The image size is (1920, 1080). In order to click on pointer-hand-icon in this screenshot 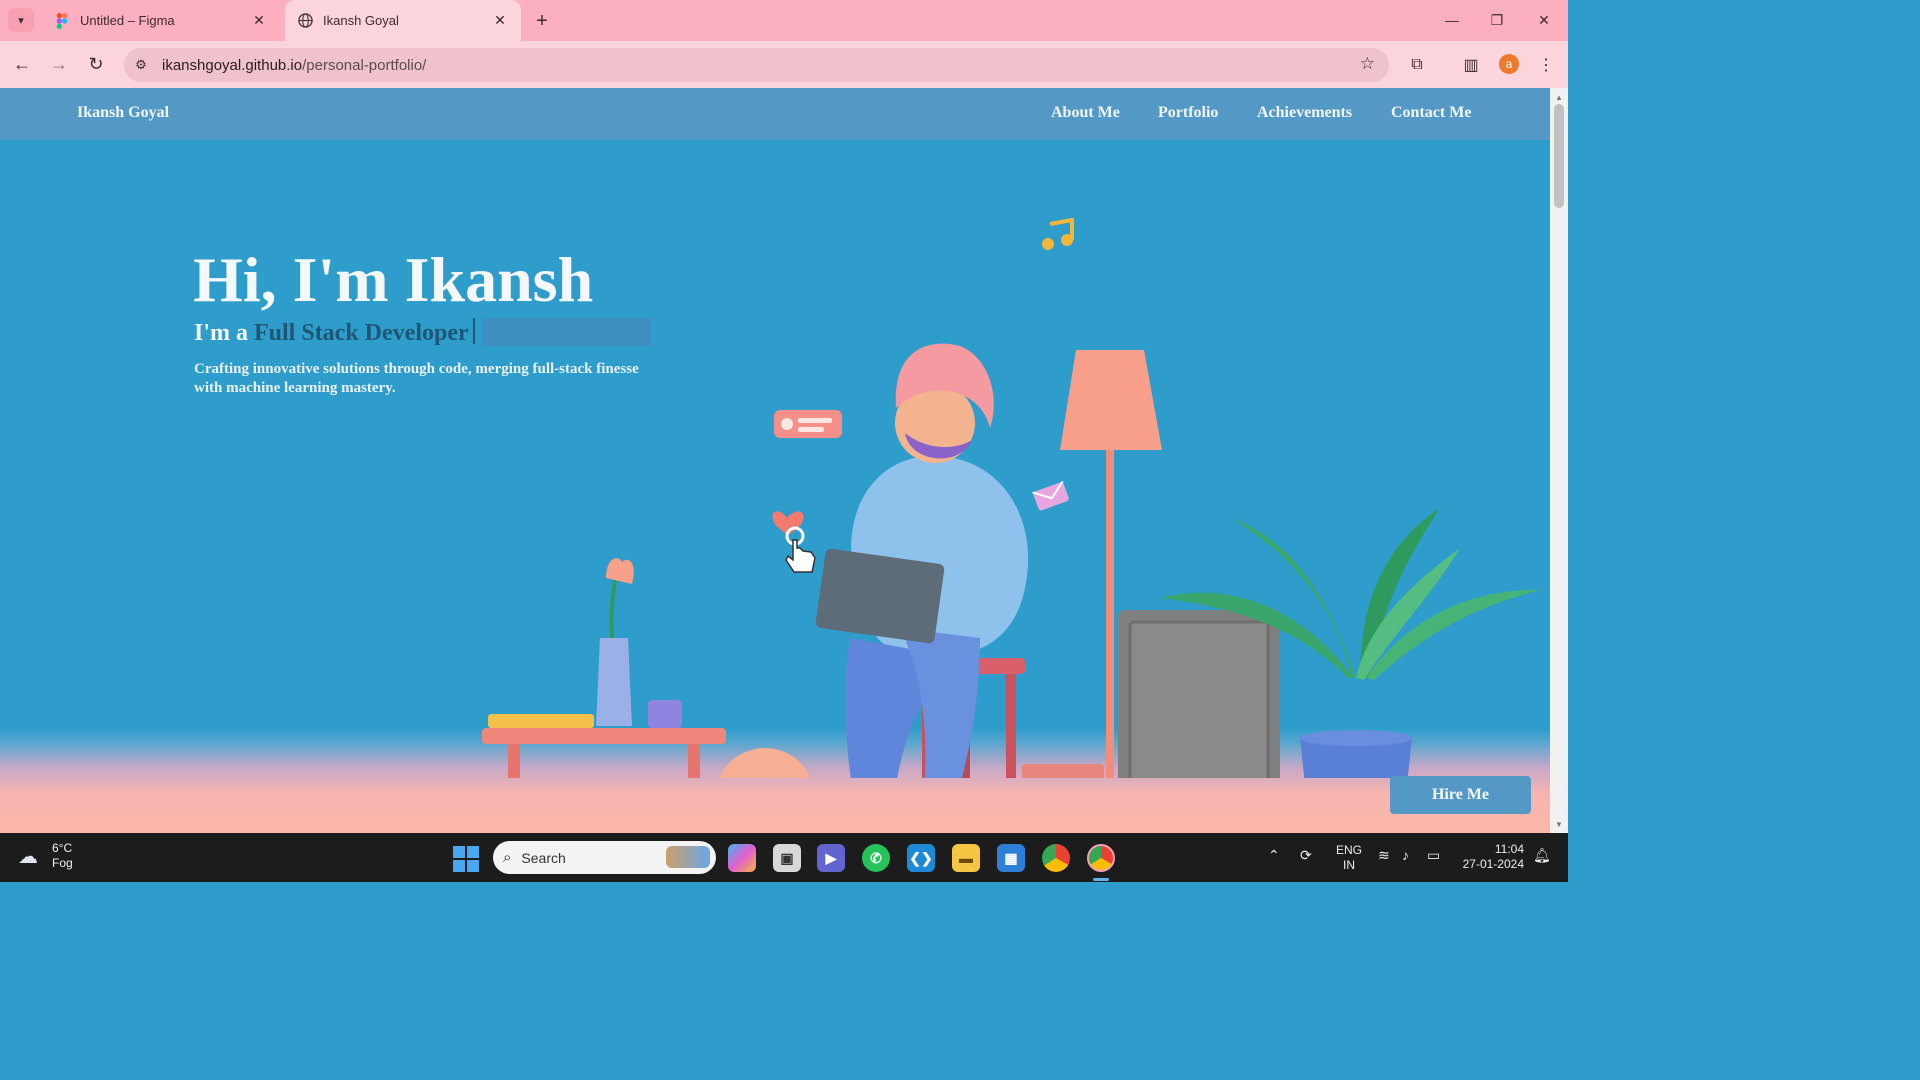, I will do `click(800, 549)`.